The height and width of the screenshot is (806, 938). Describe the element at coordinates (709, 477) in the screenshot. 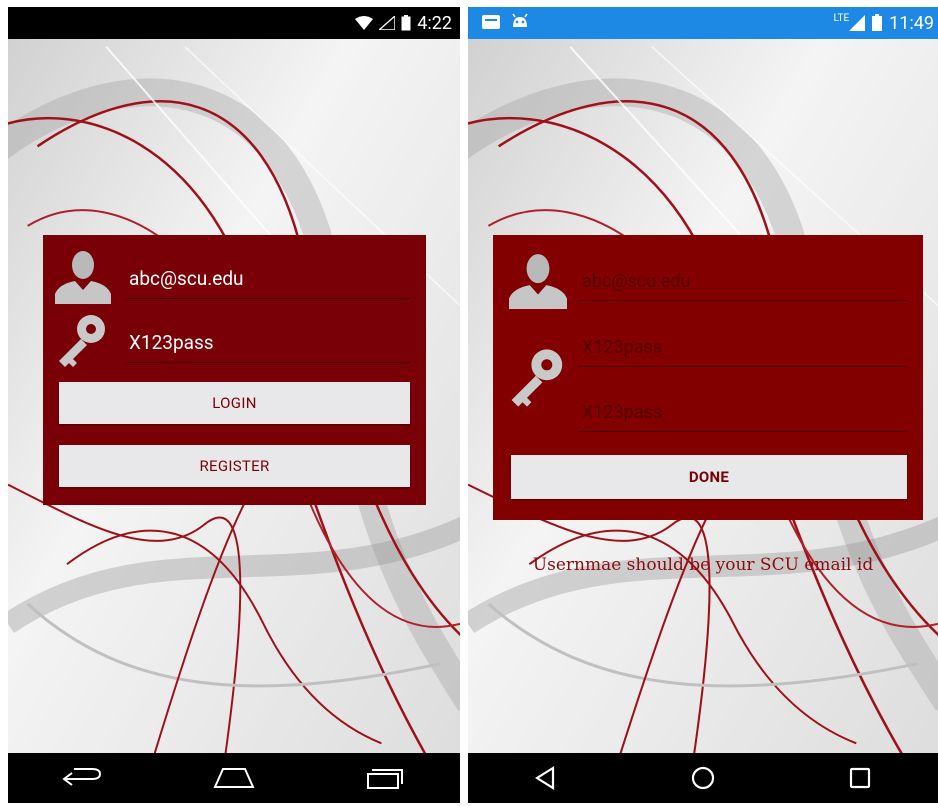

I see `done-button: DONE` at that location.